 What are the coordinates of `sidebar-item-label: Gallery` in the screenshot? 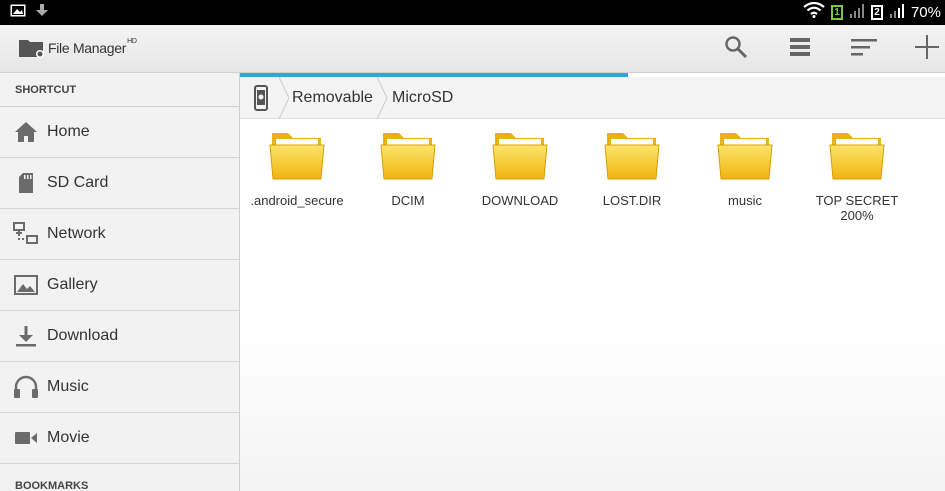 It's located at (72, 284).